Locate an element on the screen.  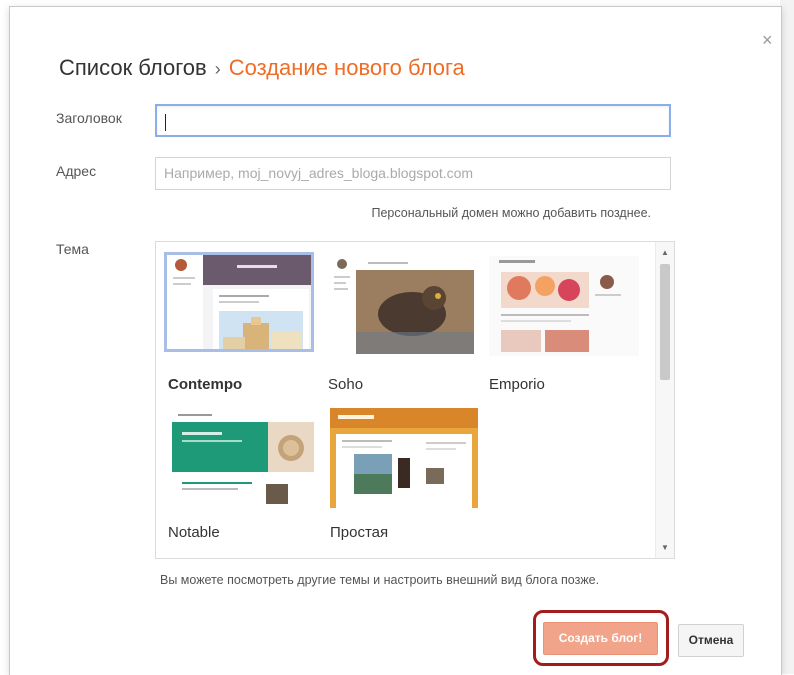
breadcrumb-current: Создание нового блога is located at coordinates (346, 67).